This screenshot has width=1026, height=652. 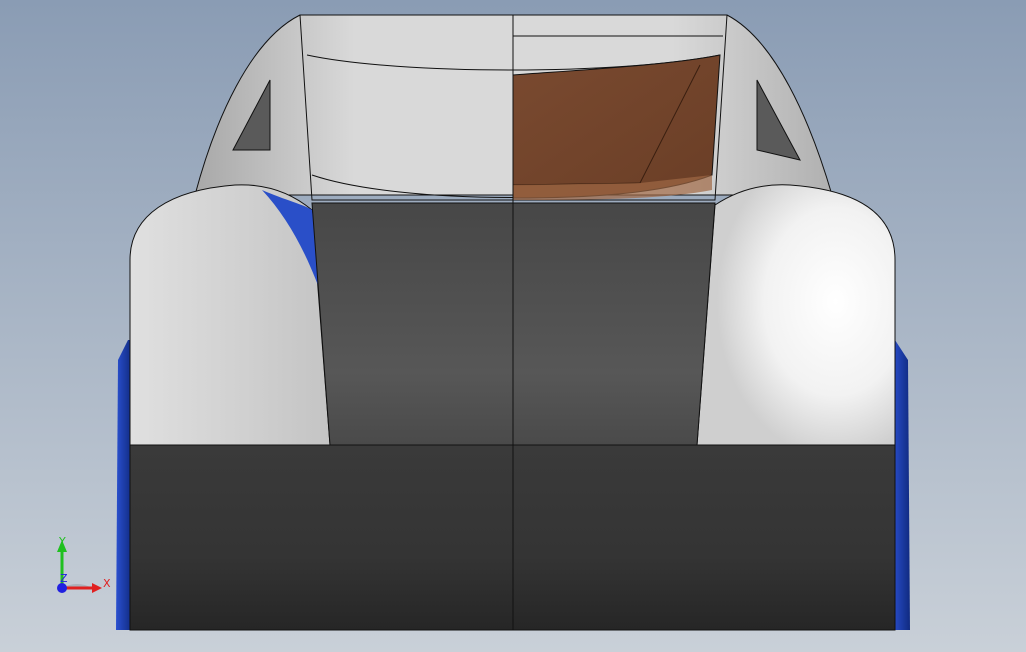 I want to click on windshield-glass-right, so click(x=616, y=126).